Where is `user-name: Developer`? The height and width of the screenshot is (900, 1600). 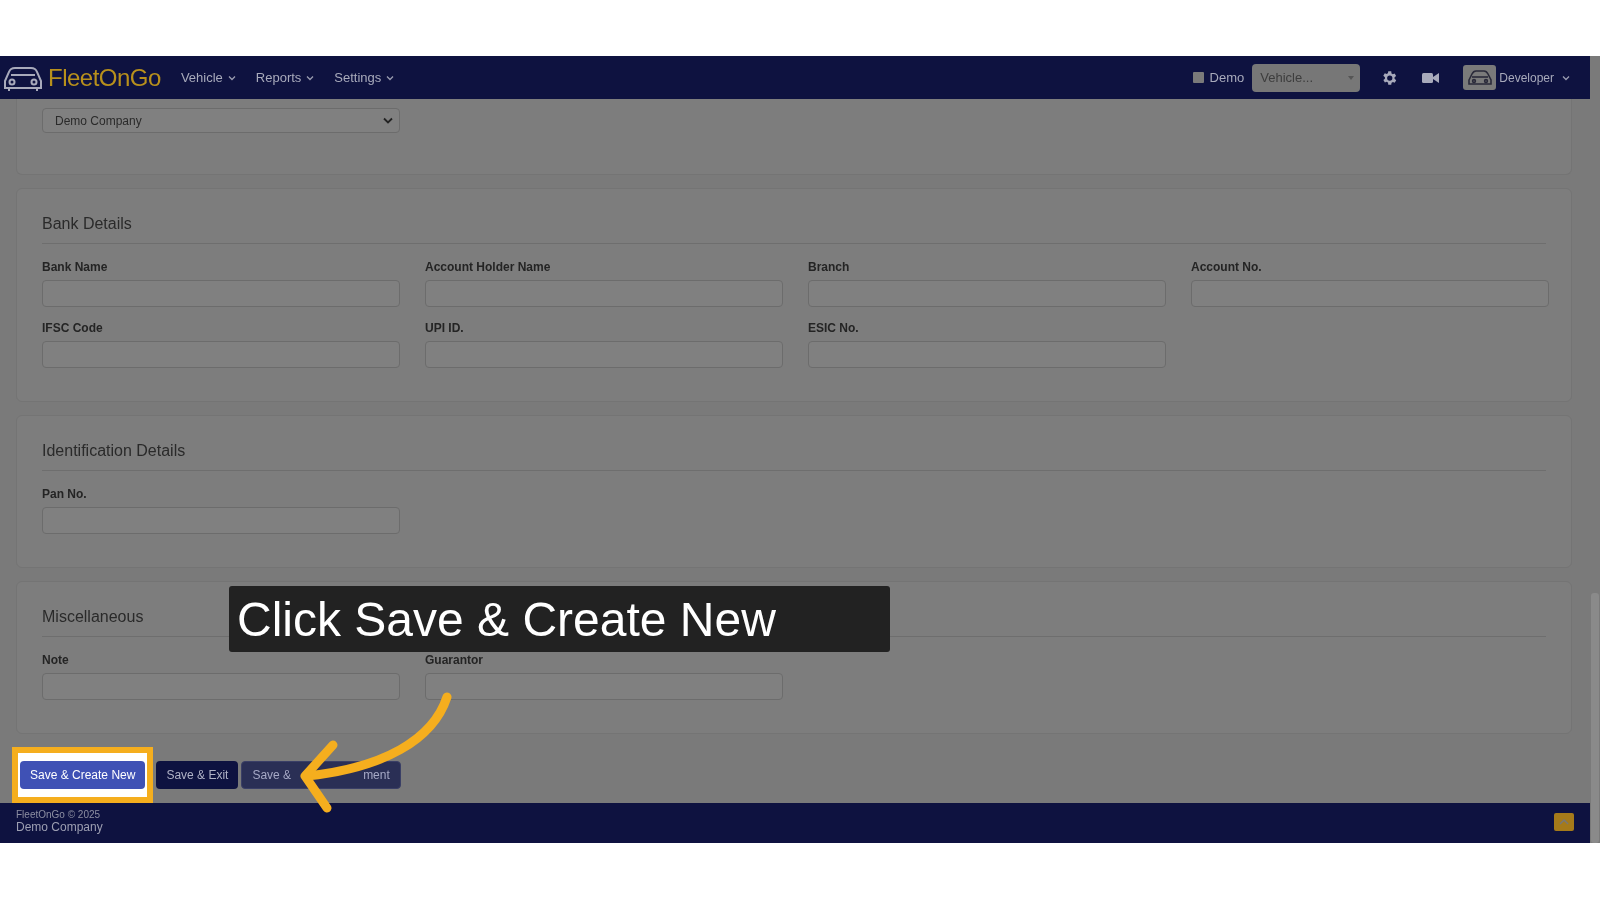
user-name: Developer is located at coordinates (1526, 77).